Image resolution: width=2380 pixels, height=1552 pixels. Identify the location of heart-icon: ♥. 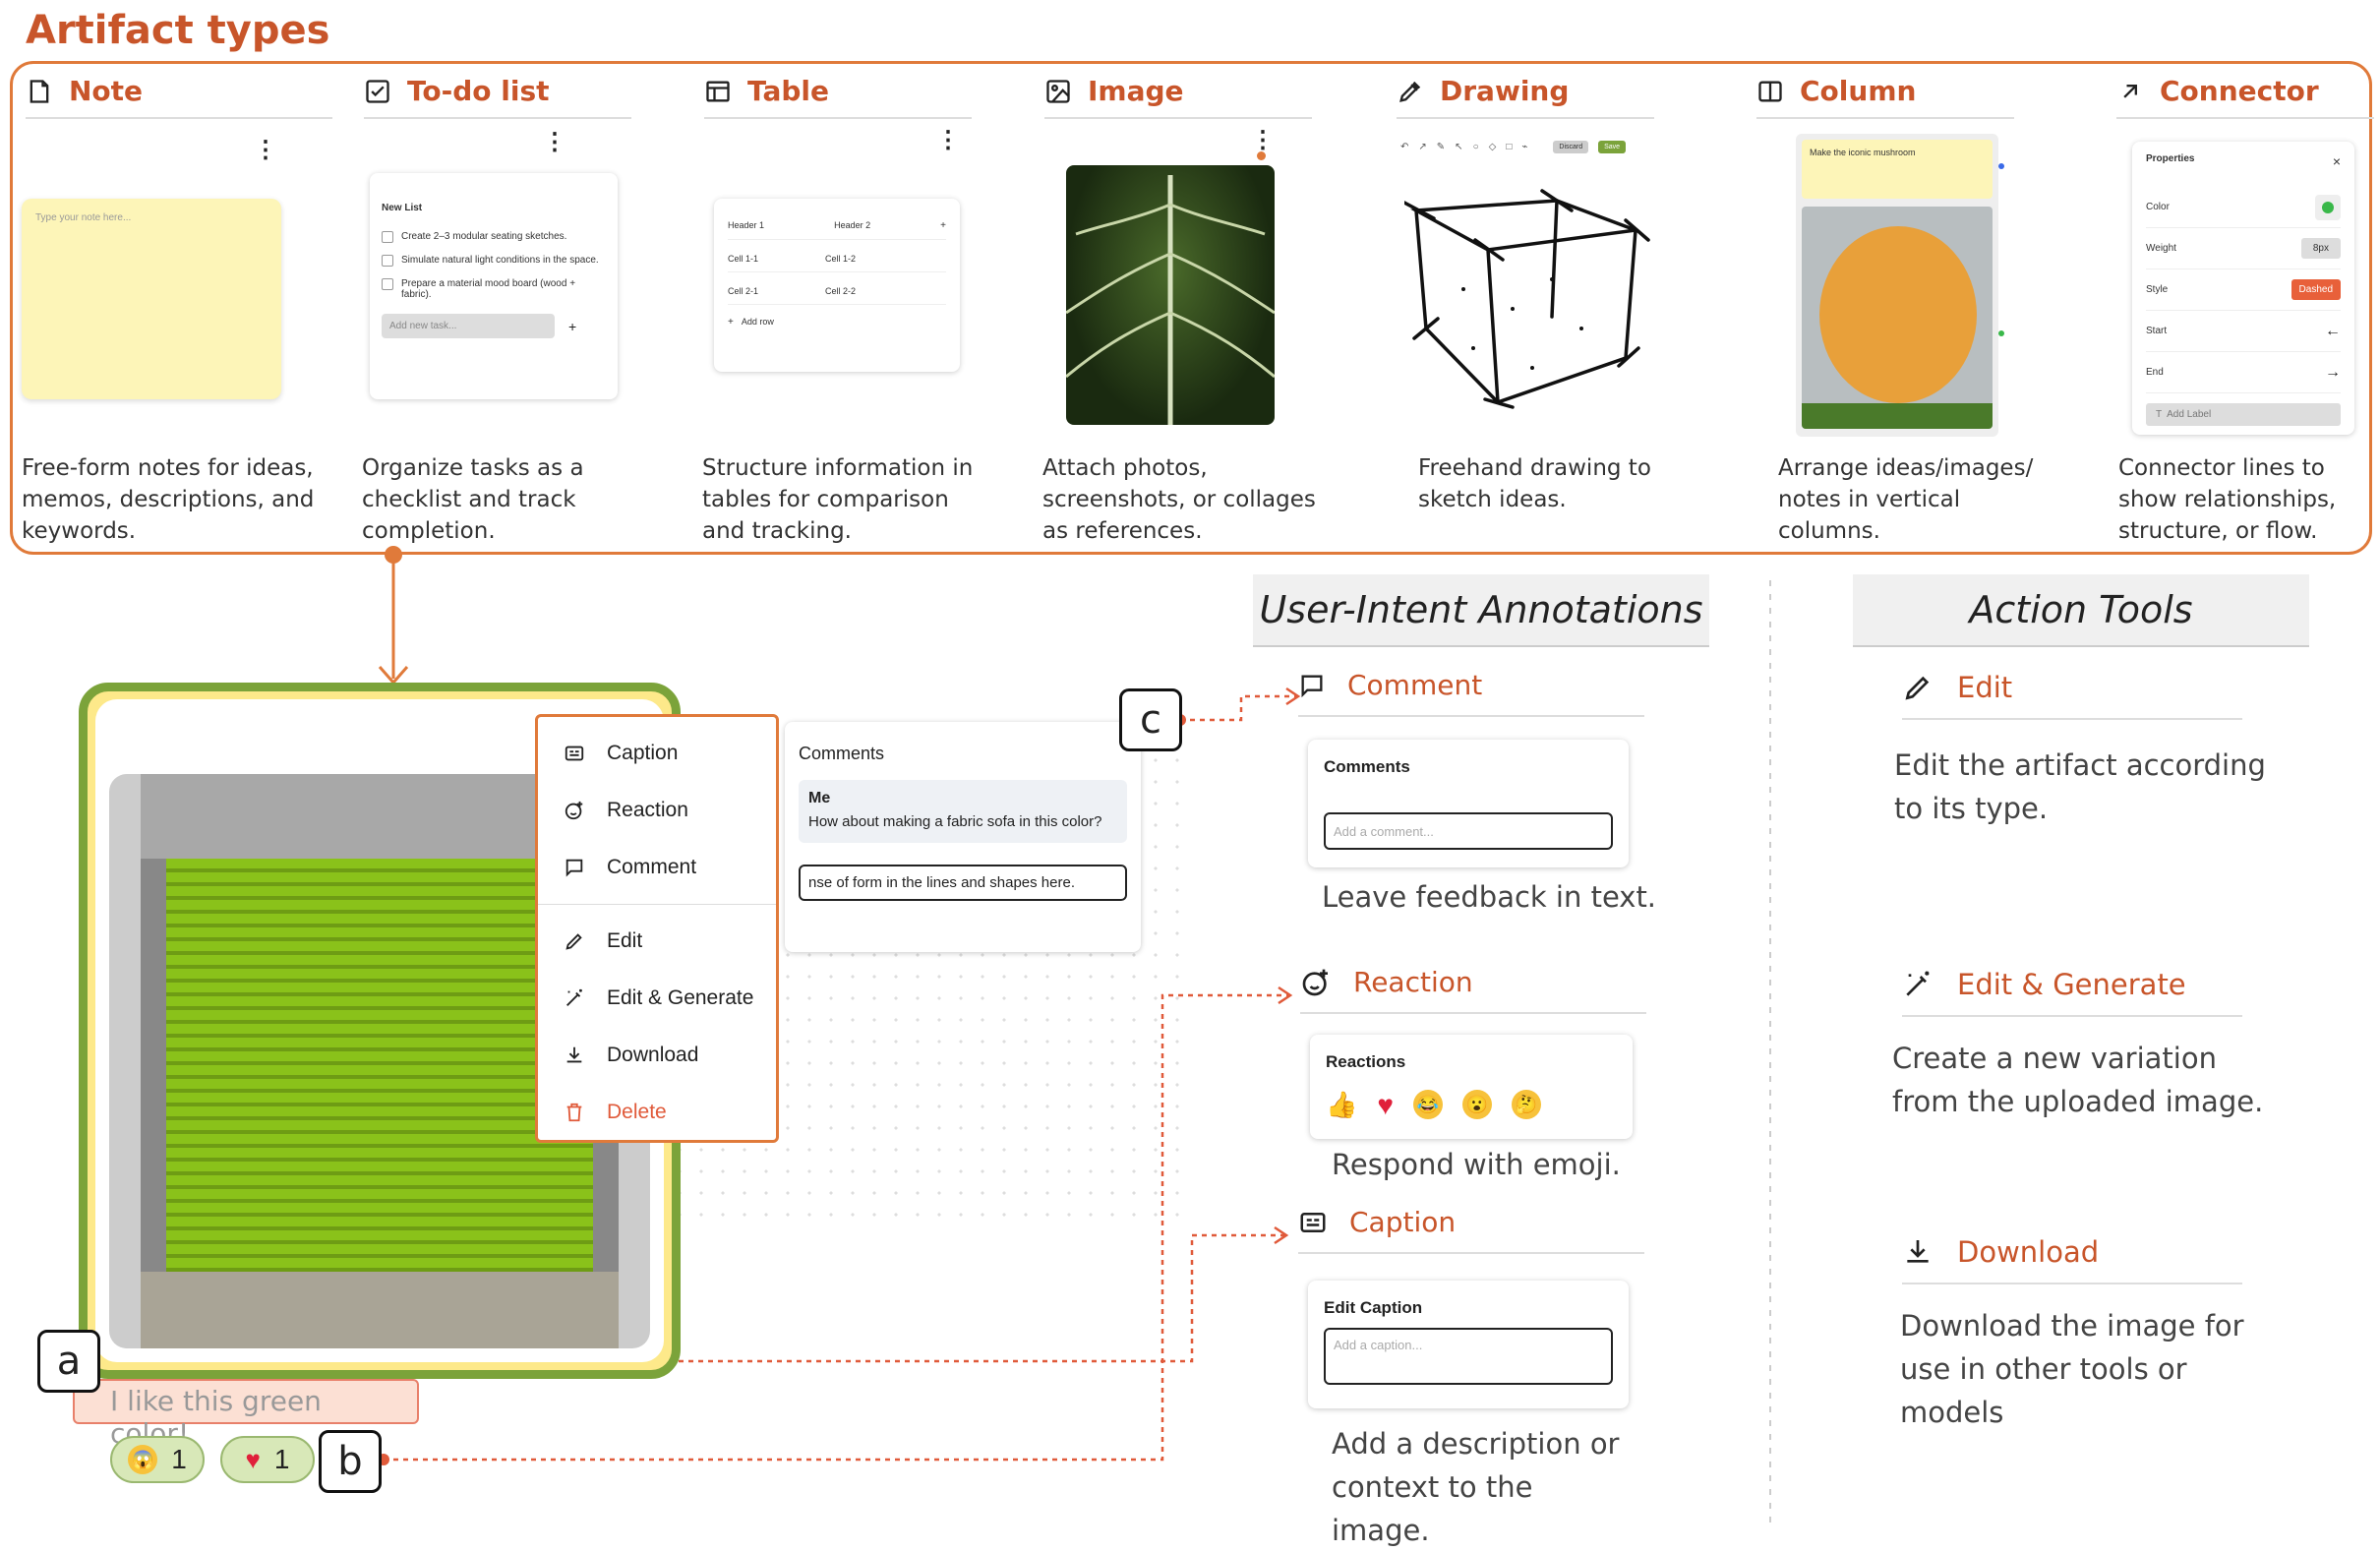
(1385, 1105).